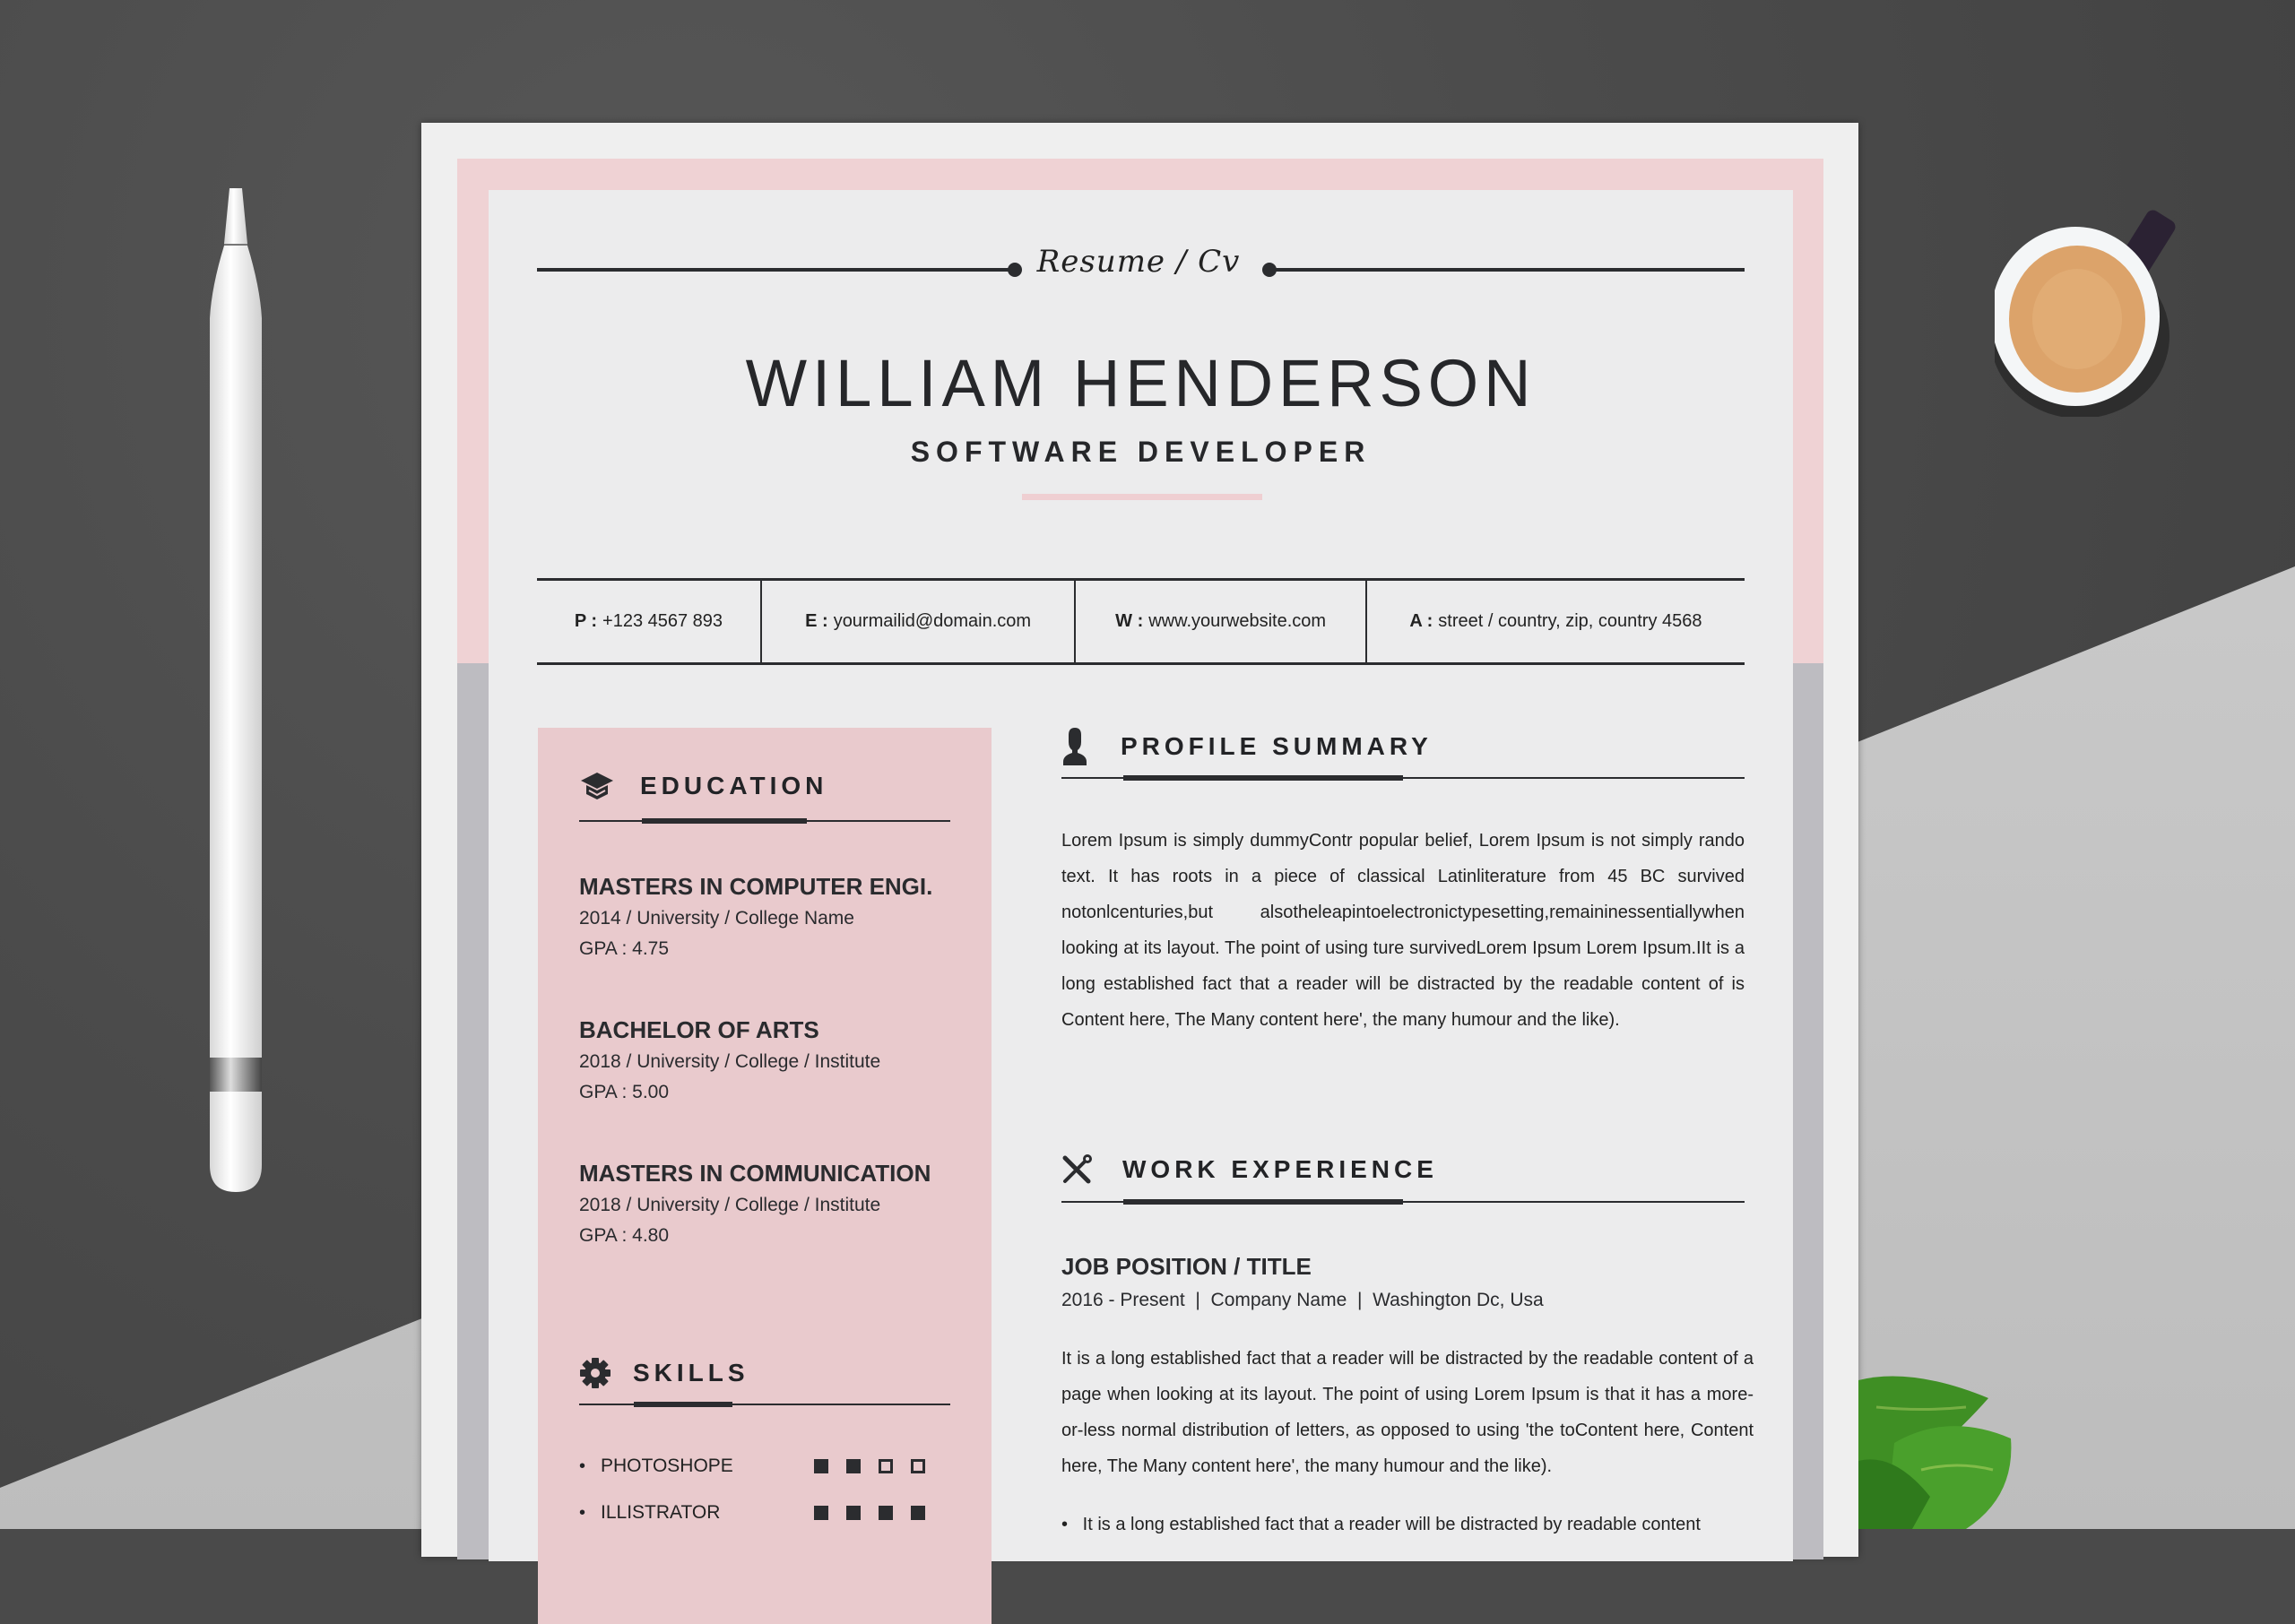 The height and width of the screenshot is (1624, 2295). What do you see at coordinates (625, 1092) in the screenshot?
I see `education-gpa: GPA : 5.00` at bounding box center [625, 1092].